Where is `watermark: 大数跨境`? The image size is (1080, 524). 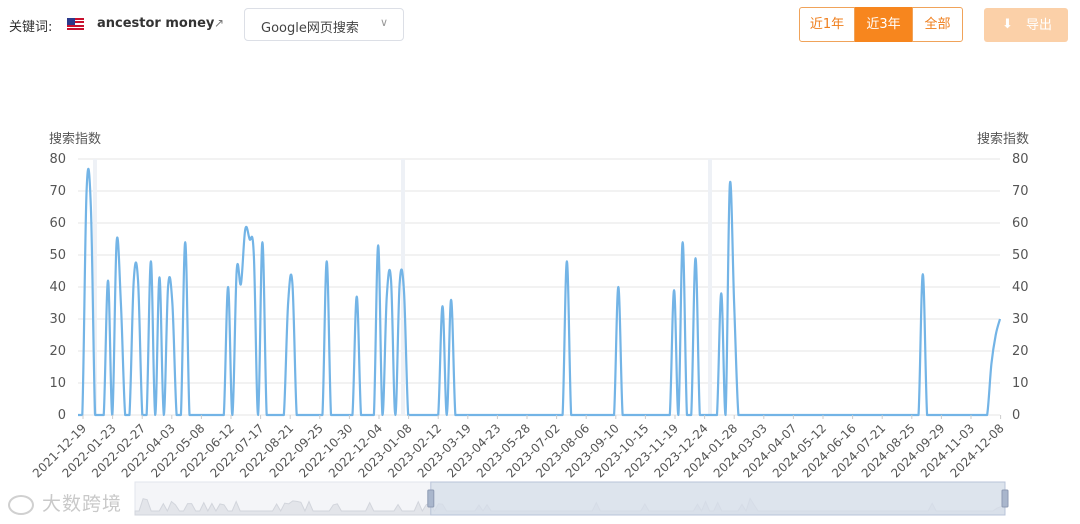
watermark: 大数跨境 is located at coordinates (65, 502).